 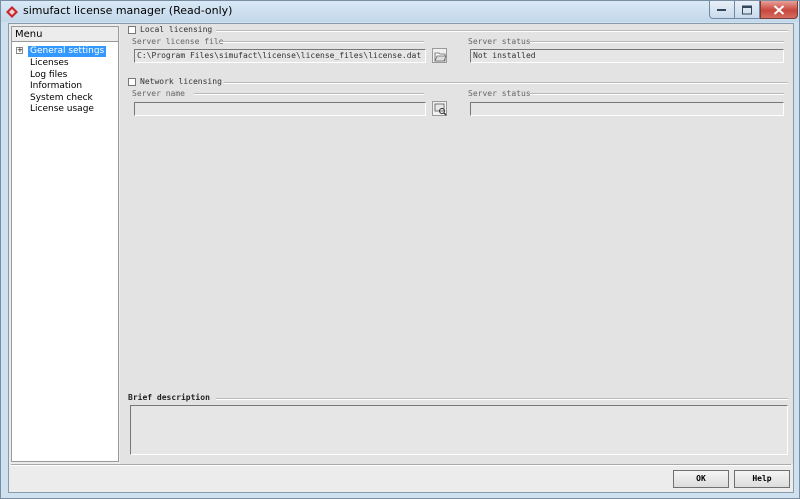 I want to click on menu-item-general-settings: General settings, so click(x=67, y=51).